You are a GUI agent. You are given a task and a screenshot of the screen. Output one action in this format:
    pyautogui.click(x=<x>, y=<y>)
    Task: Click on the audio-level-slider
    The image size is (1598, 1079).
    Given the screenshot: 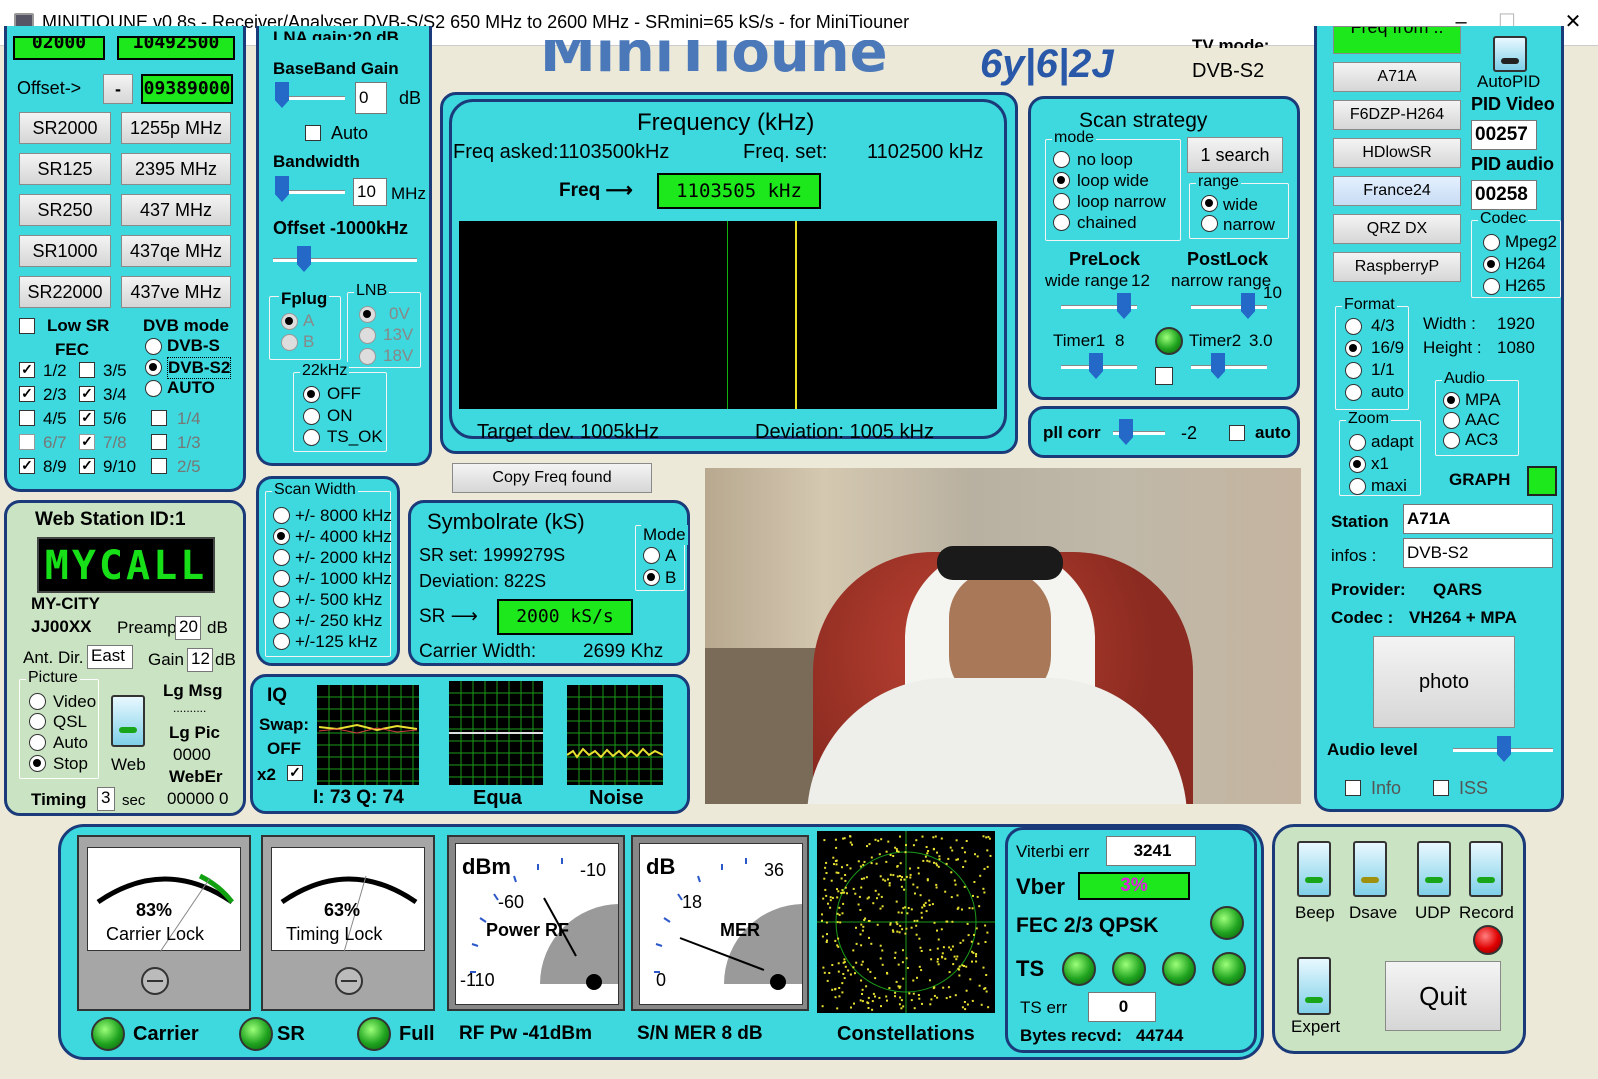 What is the action you would take?
    pyautogui.click(x=1504, y=749)
    